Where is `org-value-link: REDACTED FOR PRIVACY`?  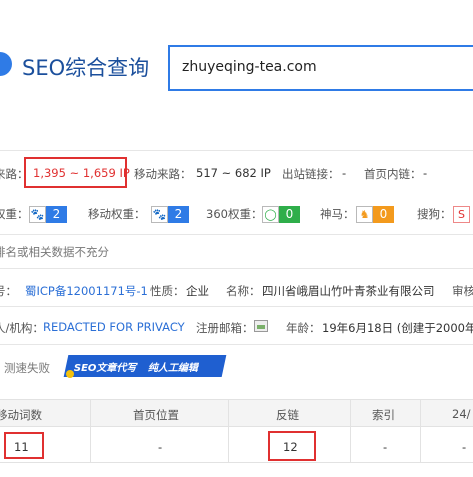
org-value-link: REDACTED FOR PRIVACY is located at coordinates (114, 327).